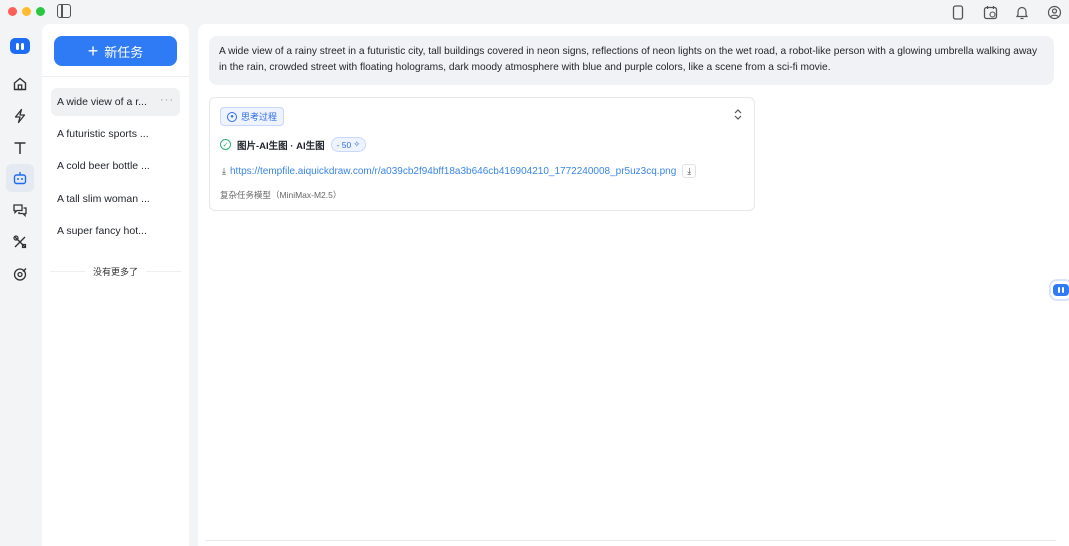 This screenshot has height=546, width=1069. Describe the element at coordinates (12, 11) in the screenshot. I see `close-window-button` at that location.